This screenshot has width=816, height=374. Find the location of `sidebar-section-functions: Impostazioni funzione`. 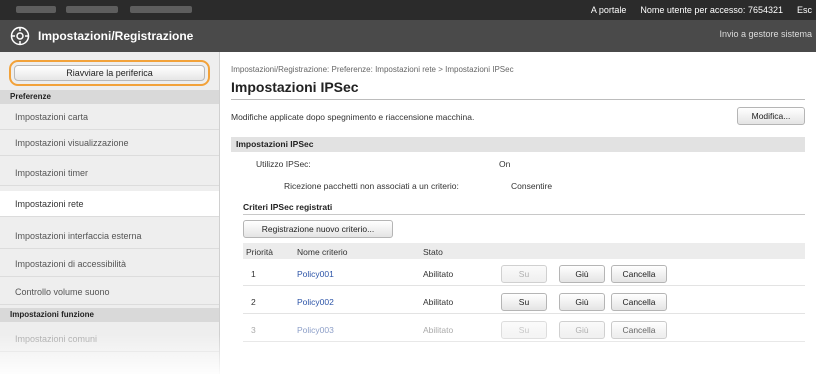

sidebar-section-functions: Impostazioni funzione is located at coordinates (109, 315).